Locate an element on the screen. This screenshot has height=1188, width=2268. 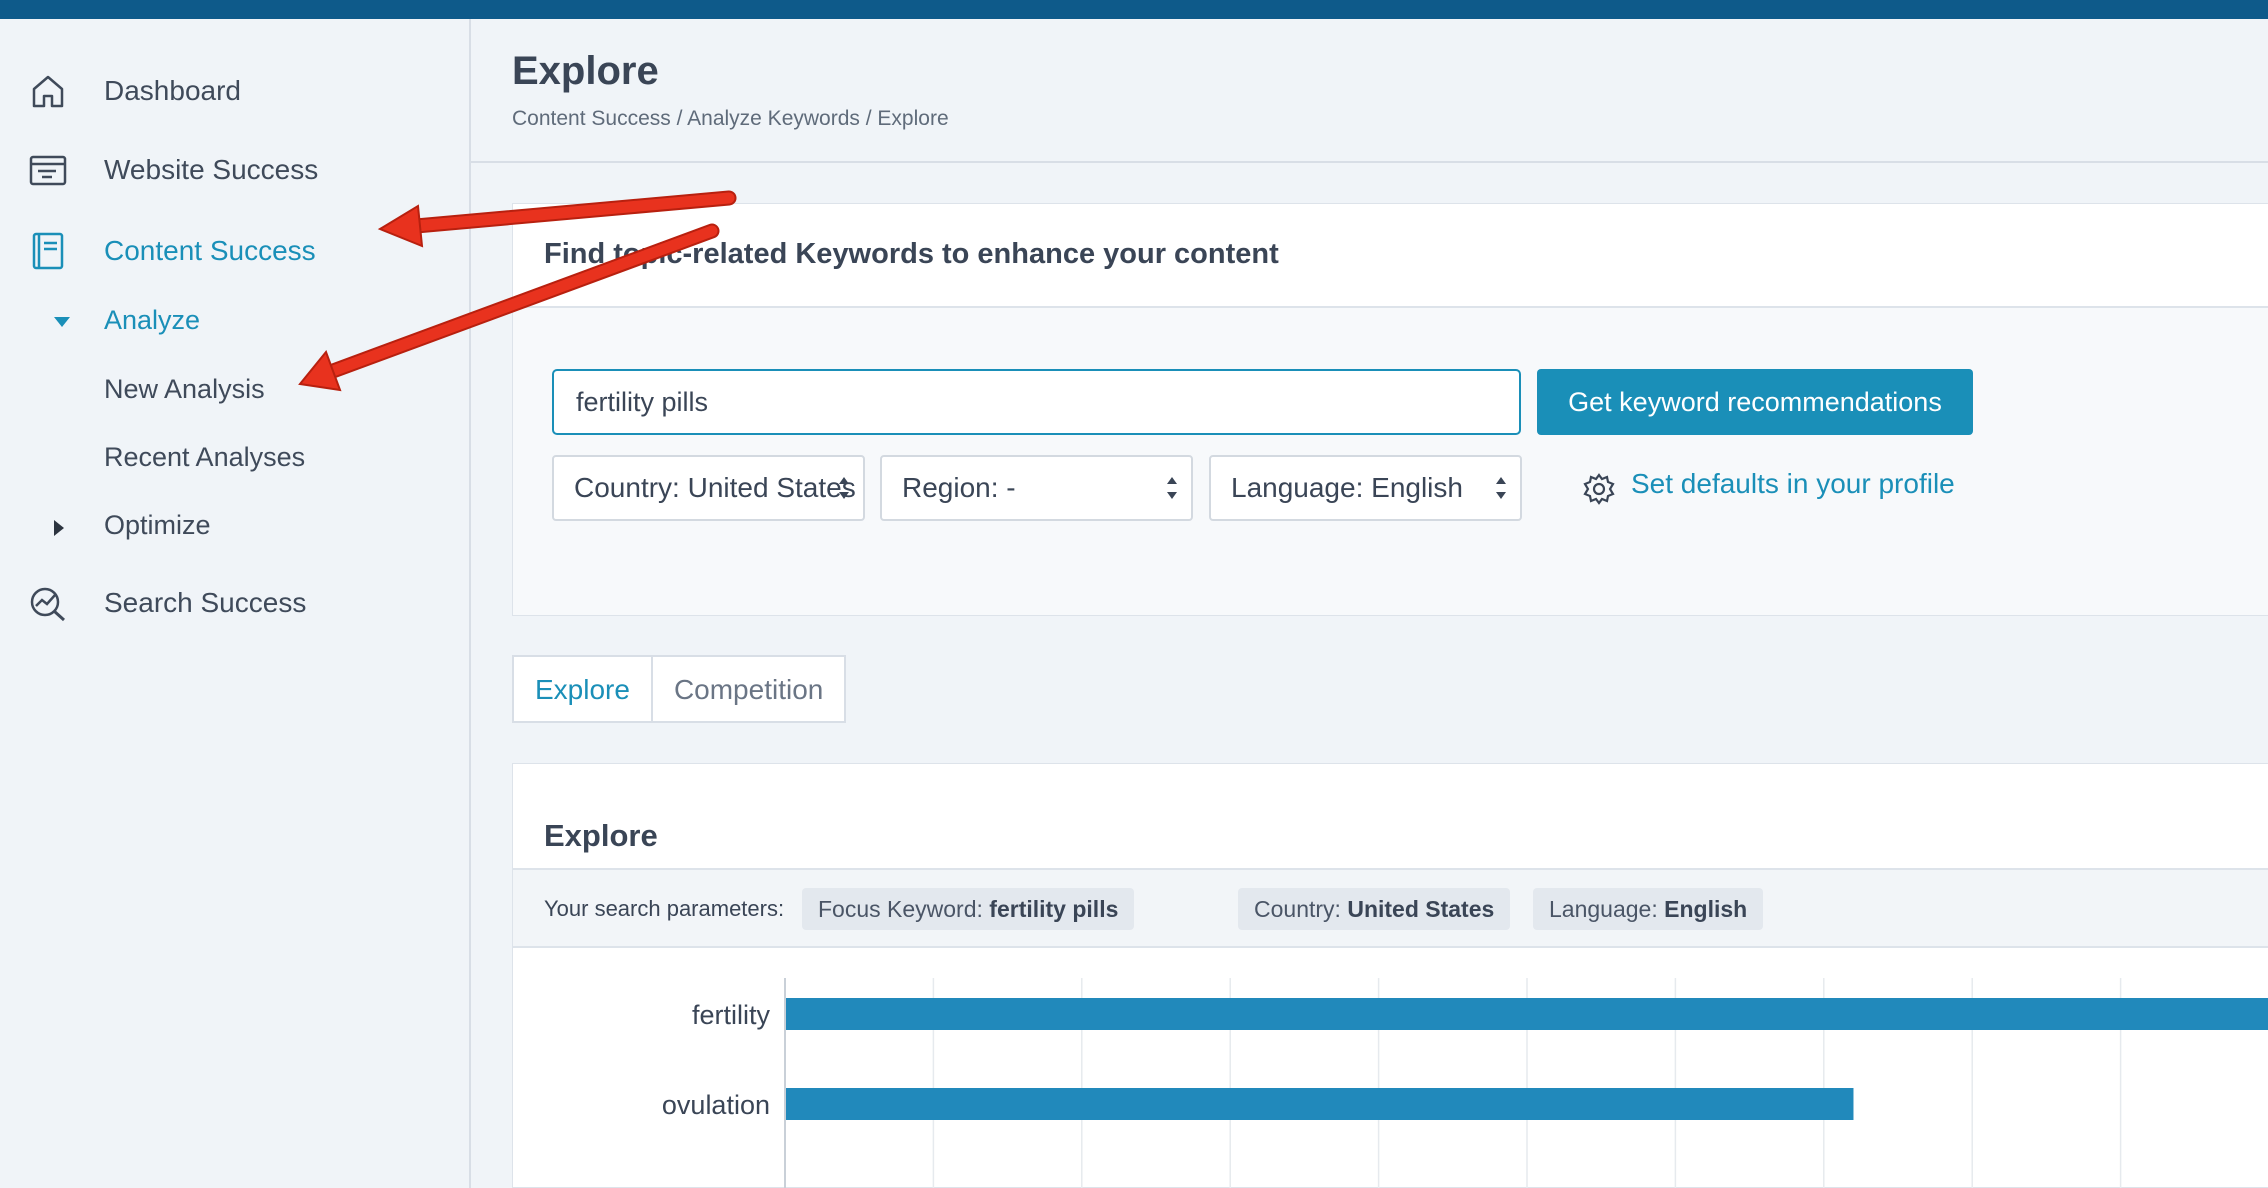
chart-category-label: ovulation is located at coordinates (716, 1105).